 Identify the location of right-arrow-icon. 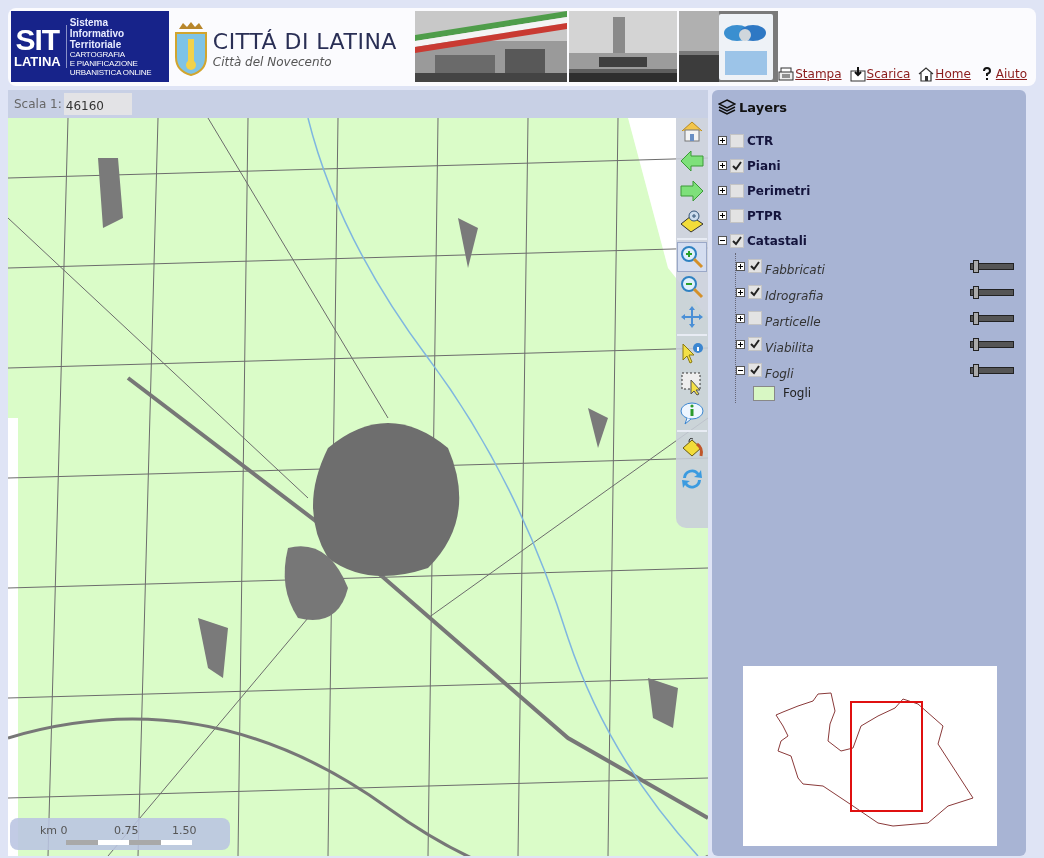
(692, 191).